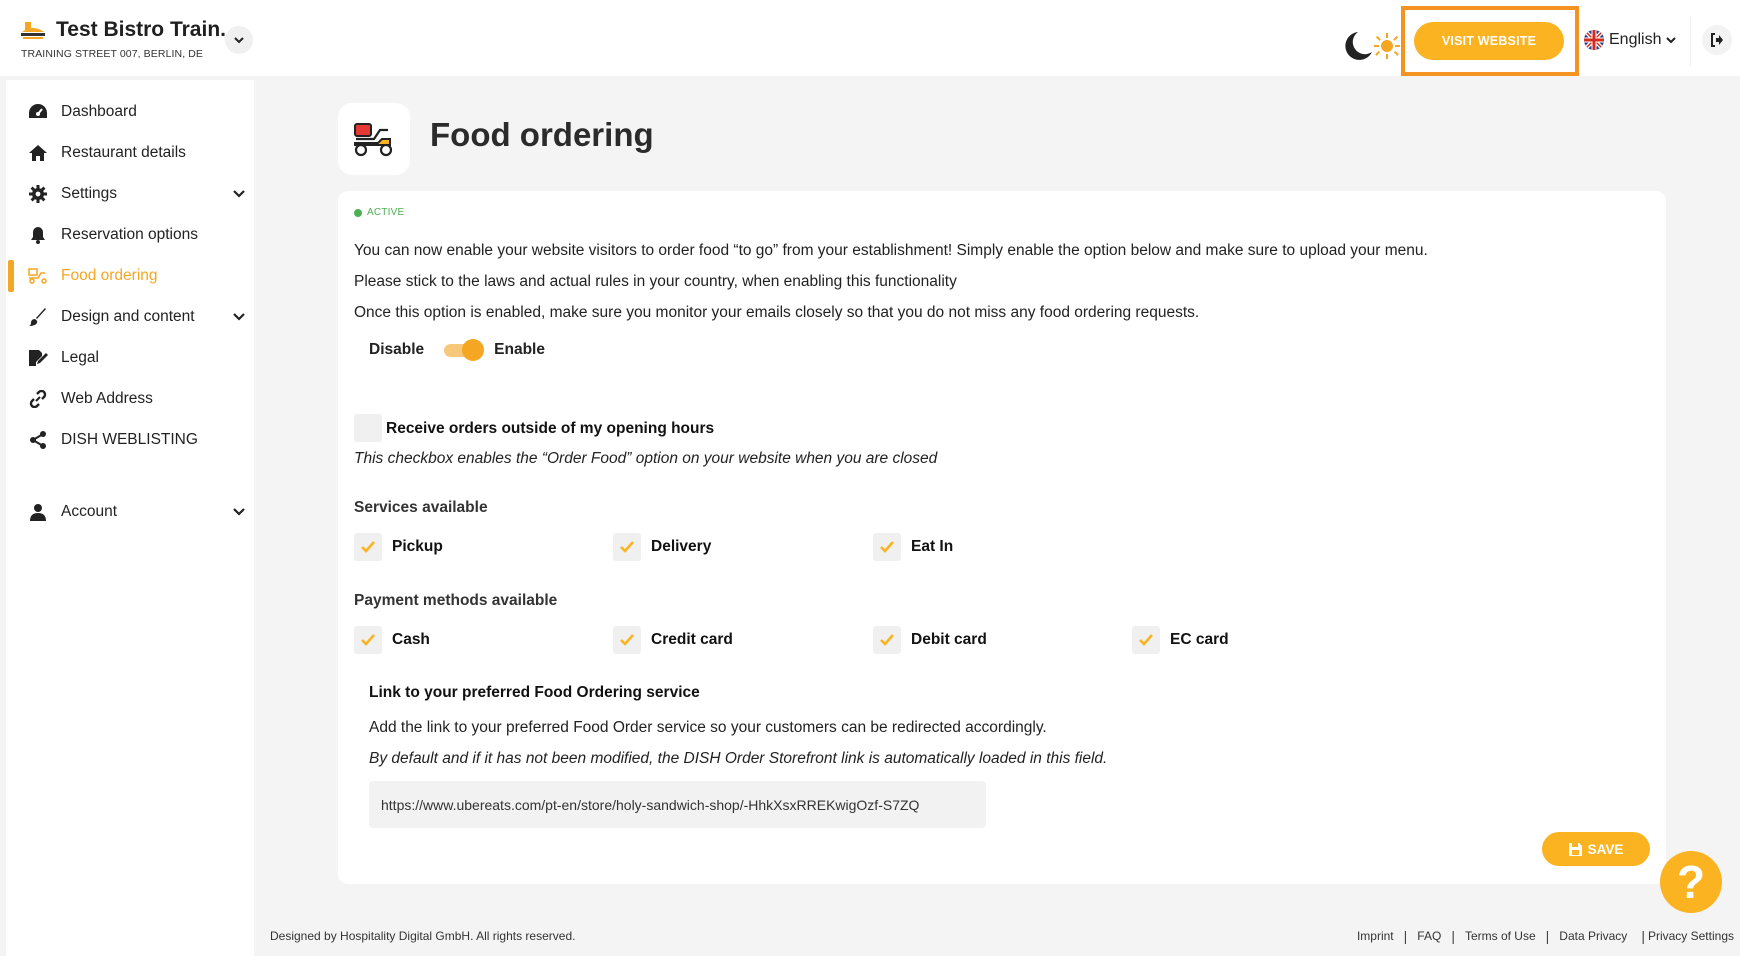 The width and height of the screenshot is (1740, 956). I want to click on toggle-knob, so click(473, 350).